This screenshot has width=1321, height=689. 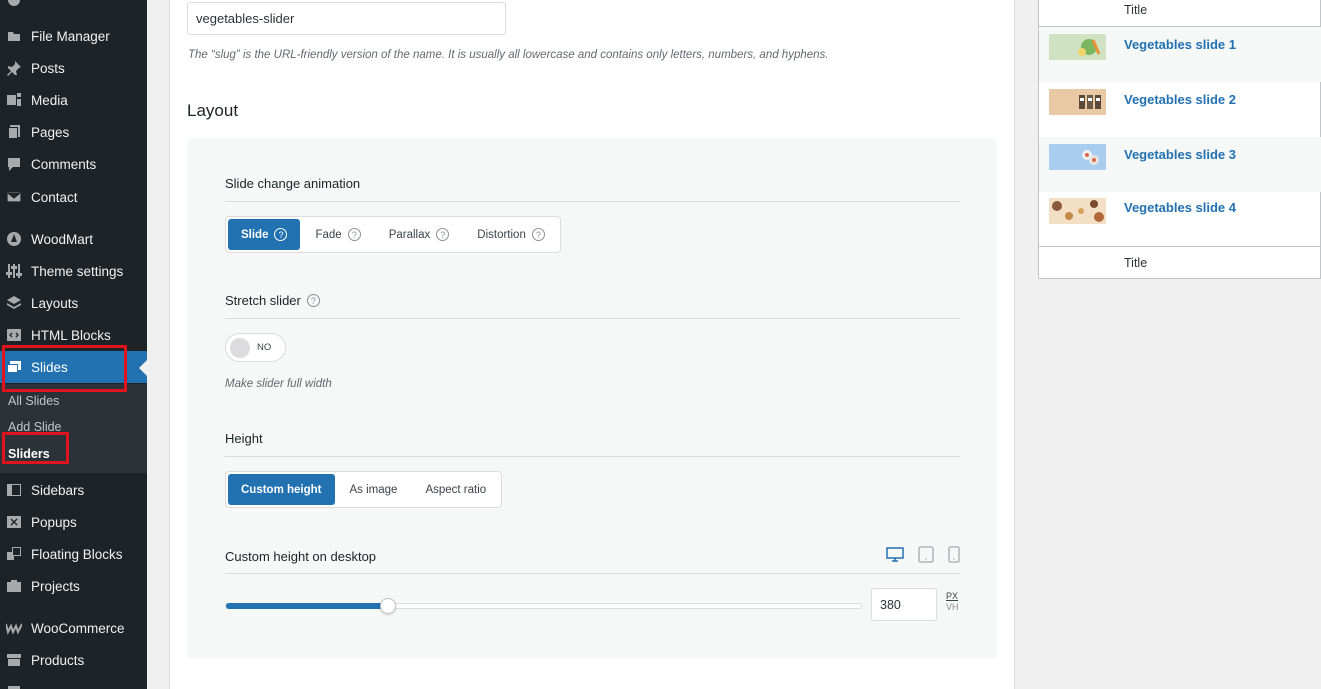 I want to click on sidebar-item-label: Sidebars, so click(x=58, y=490).